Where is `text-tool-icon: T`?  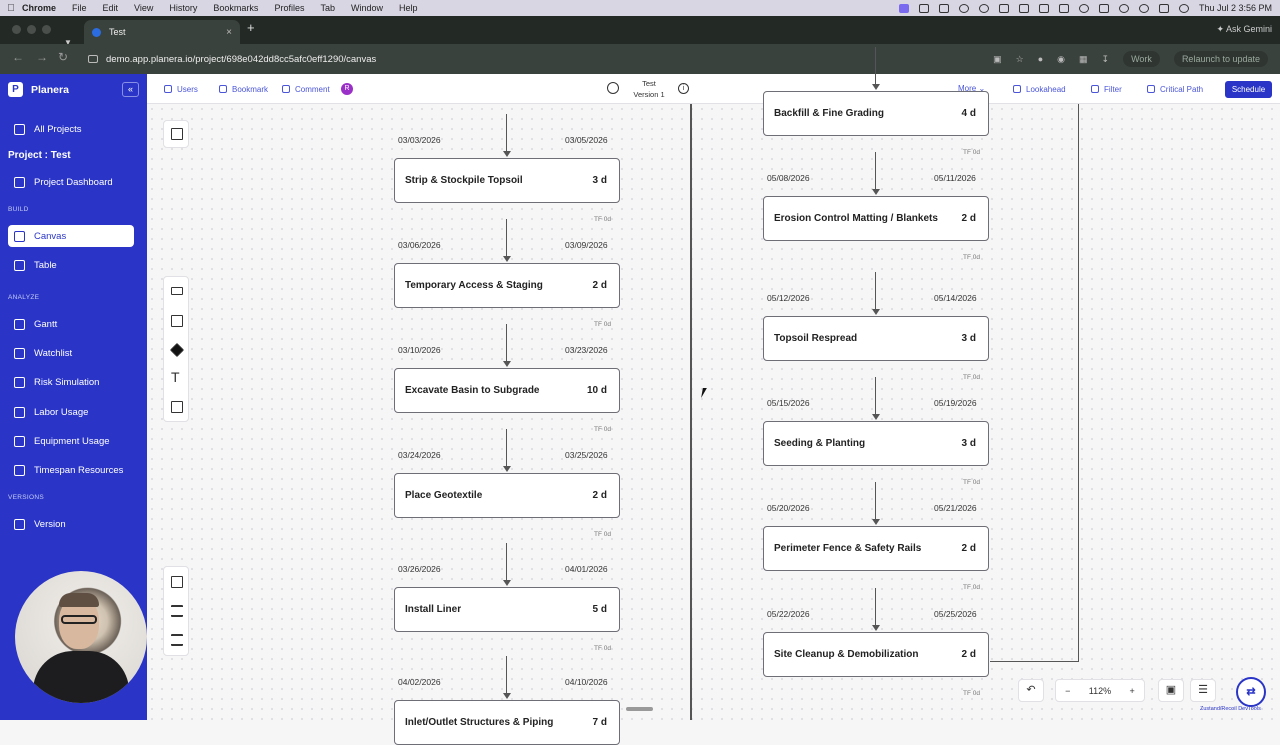
text-tool-icon: T is located at coordinates (175, 377).